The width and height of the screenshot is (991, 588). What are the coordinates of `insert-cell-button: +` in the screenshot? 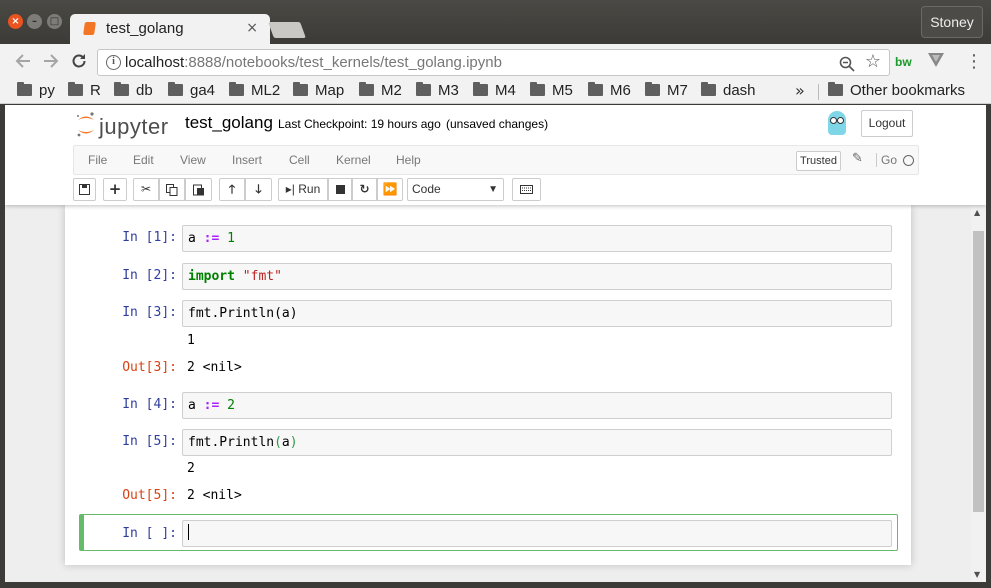 It's located at (115, 189).